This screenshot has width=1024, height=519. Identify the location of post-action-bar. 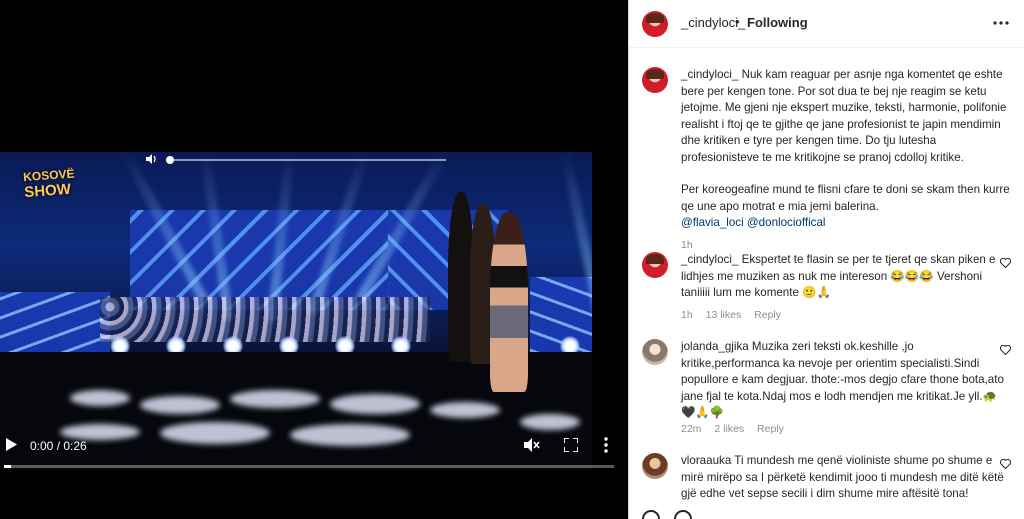
(692, 514).